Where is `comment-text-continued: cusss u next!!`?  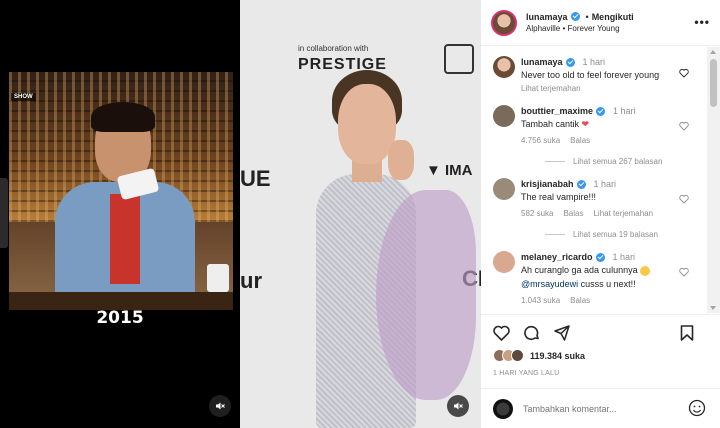 comment-text-continued: cusss u next!! is located at coordinates (607, 284).